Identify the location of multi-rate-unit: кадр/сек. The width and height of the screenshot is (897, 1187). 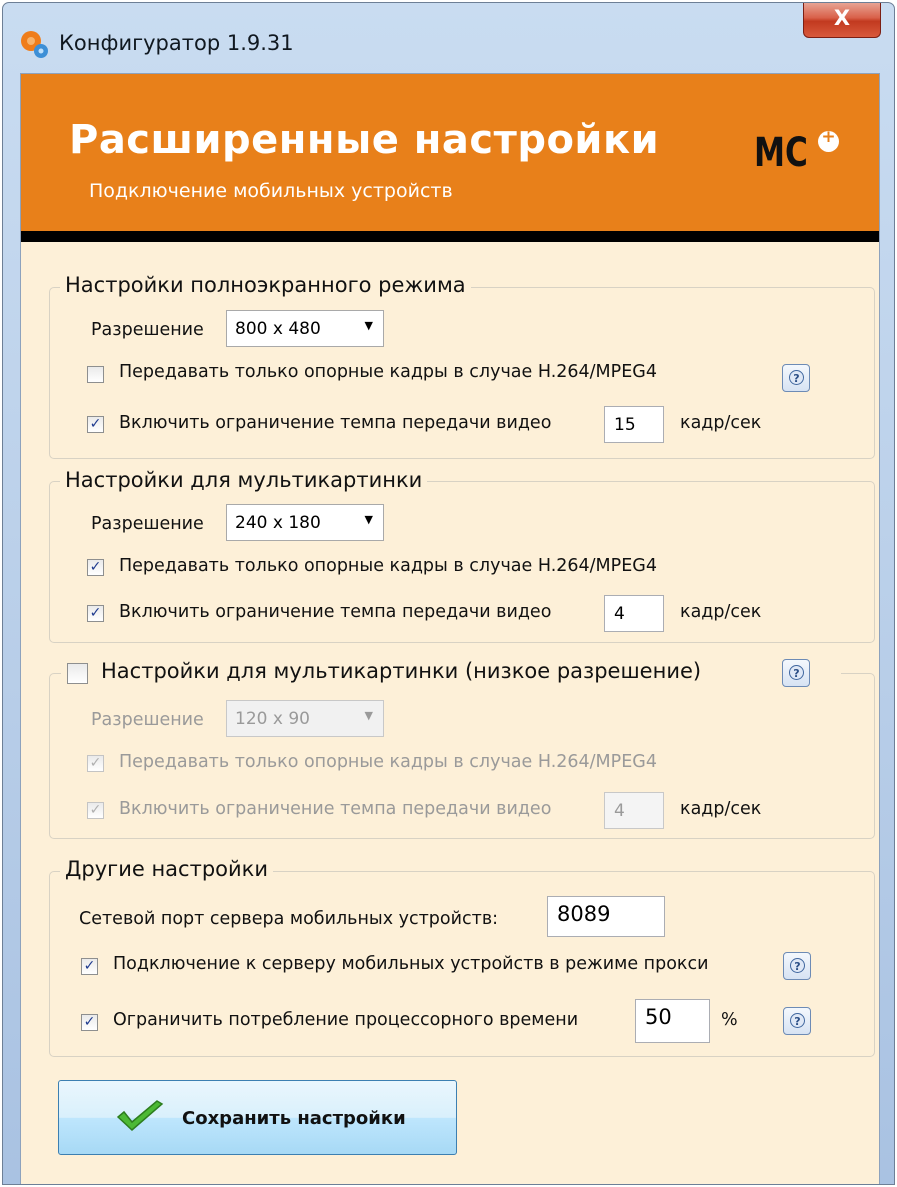
(721, 612).